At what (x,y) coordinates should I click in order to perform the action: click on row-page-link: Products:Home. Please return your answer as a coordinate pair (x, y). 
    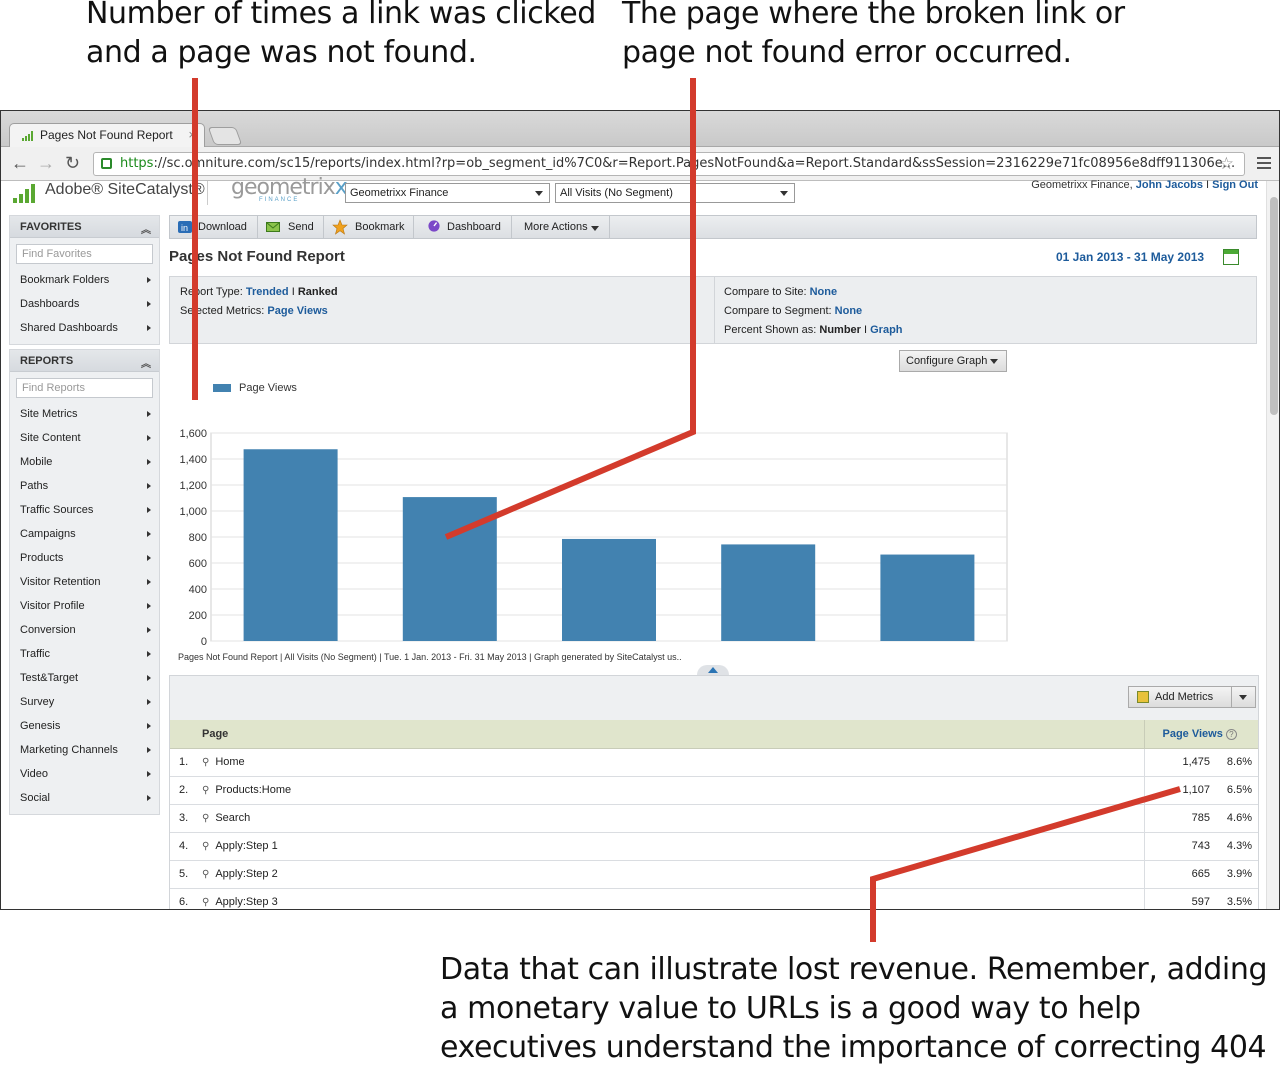
    Looking at the image, I should click on (253, 790).